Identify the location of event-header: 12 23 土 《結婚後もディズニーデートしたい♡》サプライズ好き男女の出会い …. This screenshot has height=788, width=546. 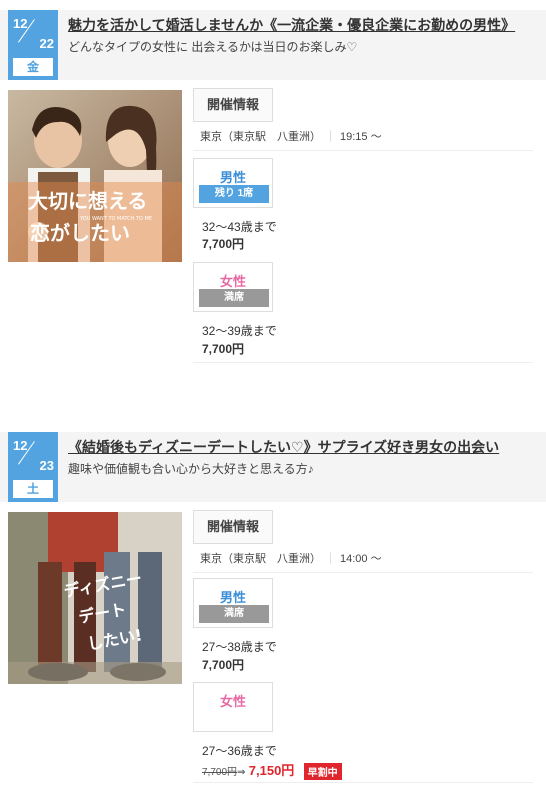
(273, 467).